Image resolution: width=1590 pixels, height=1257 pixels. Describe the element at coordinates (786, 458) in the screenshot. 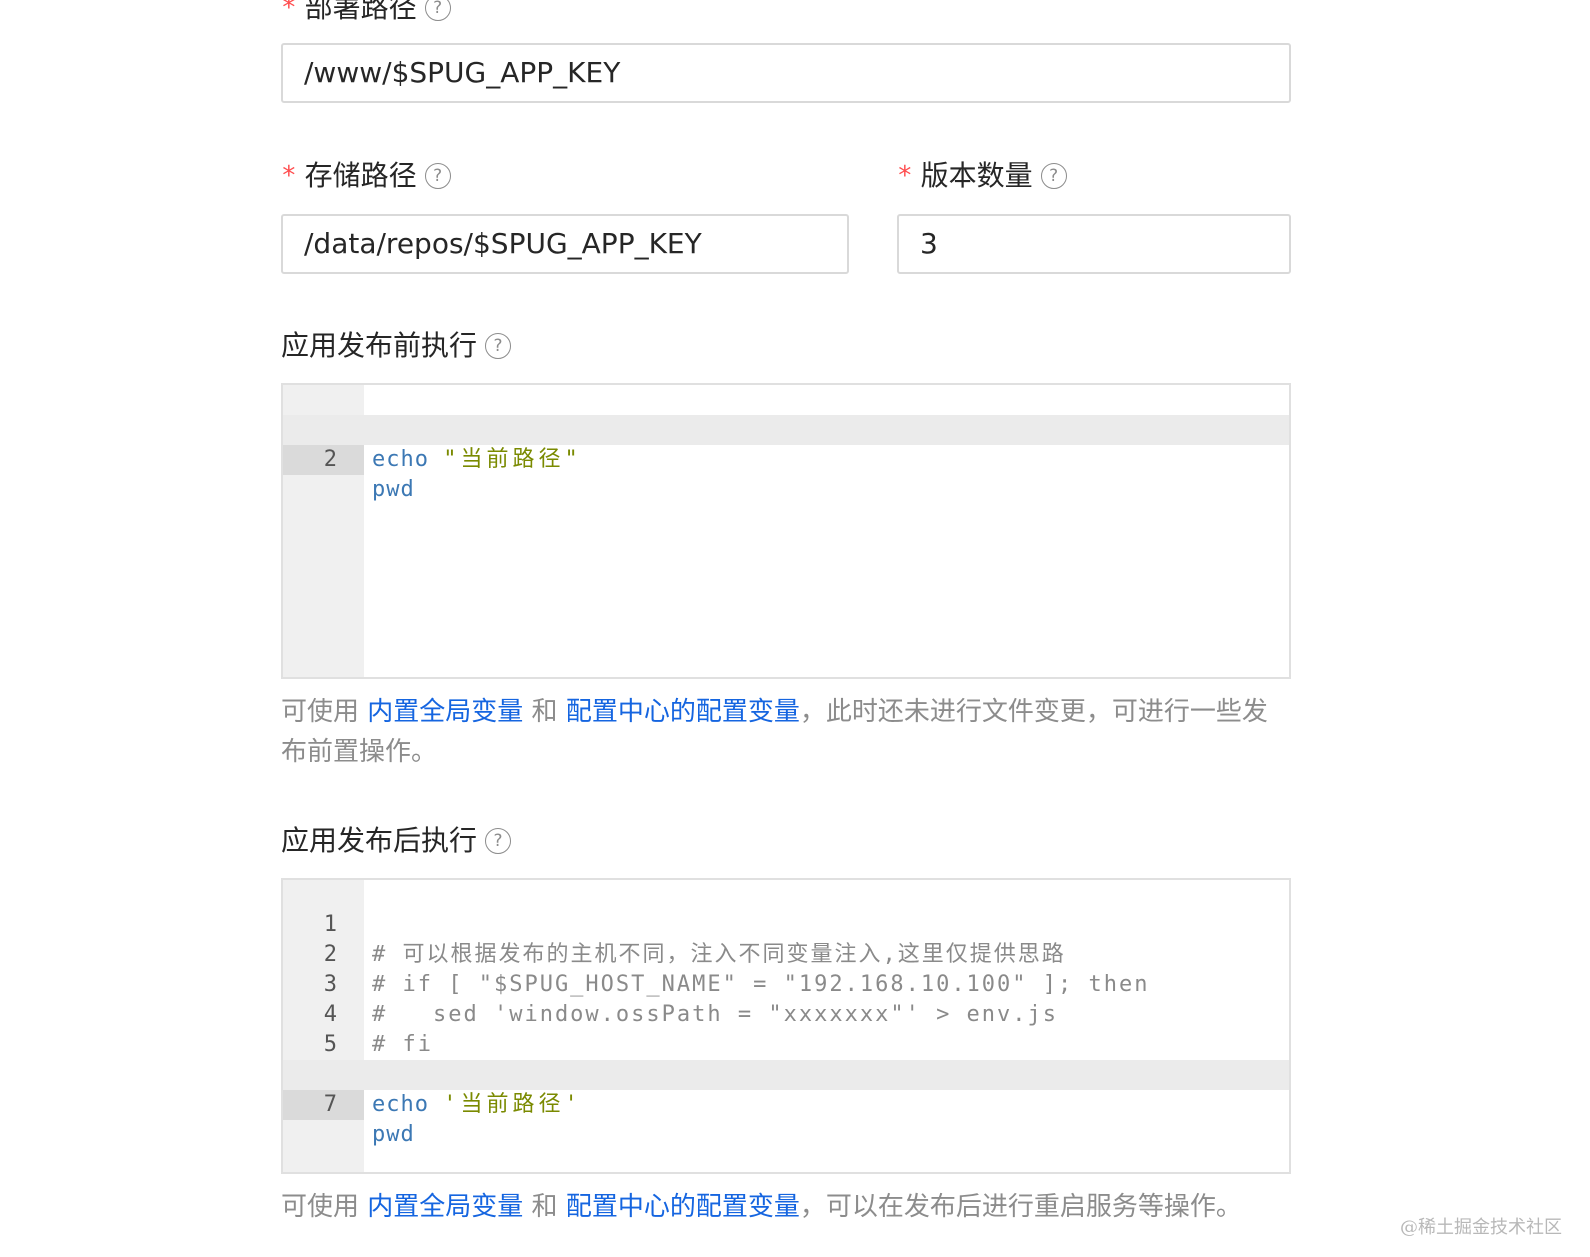

I see `code-line-active: 2 pwd` at that location.